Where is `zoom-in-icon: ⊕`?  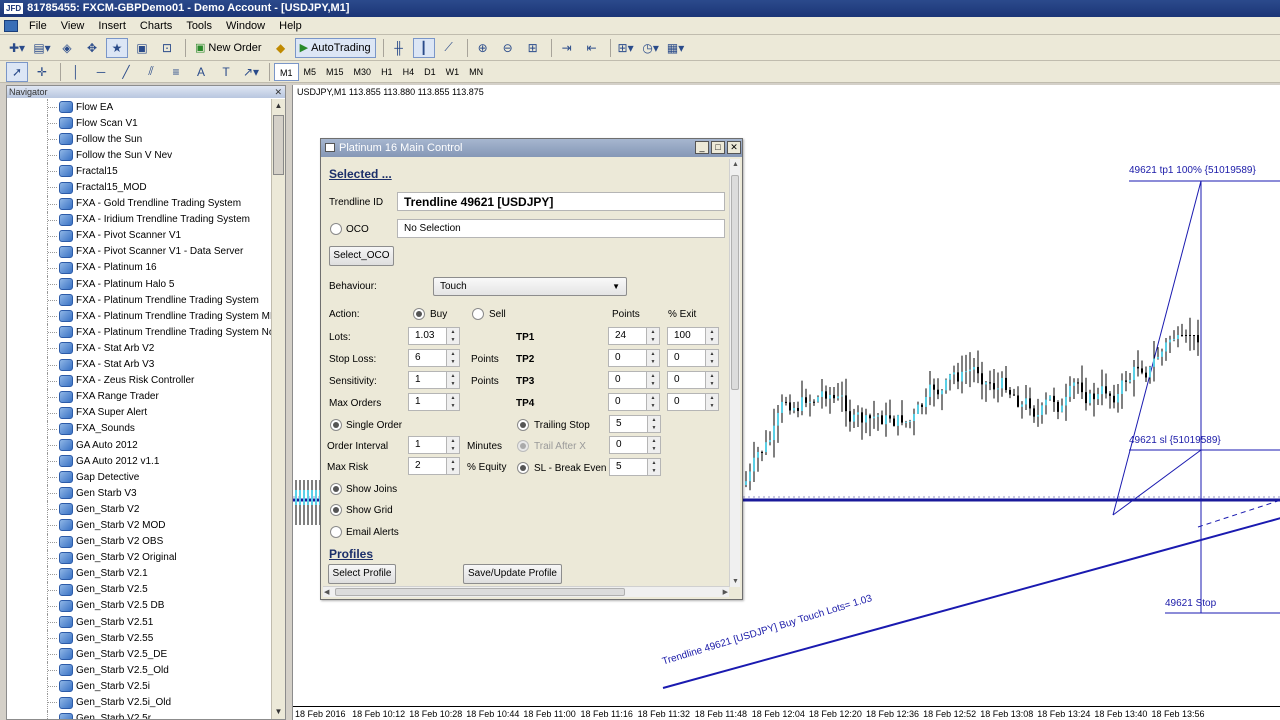 zoom-in-icon: ⊕ is located at coordinates (483, 48).